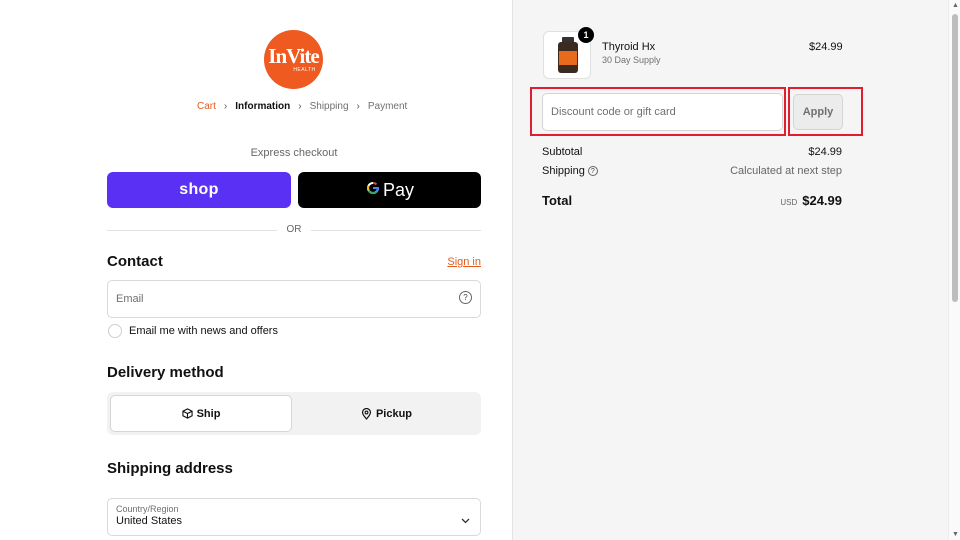 This screenshot has width=960, height=540. I want to click on or-divider: OR, so click(294, 230).